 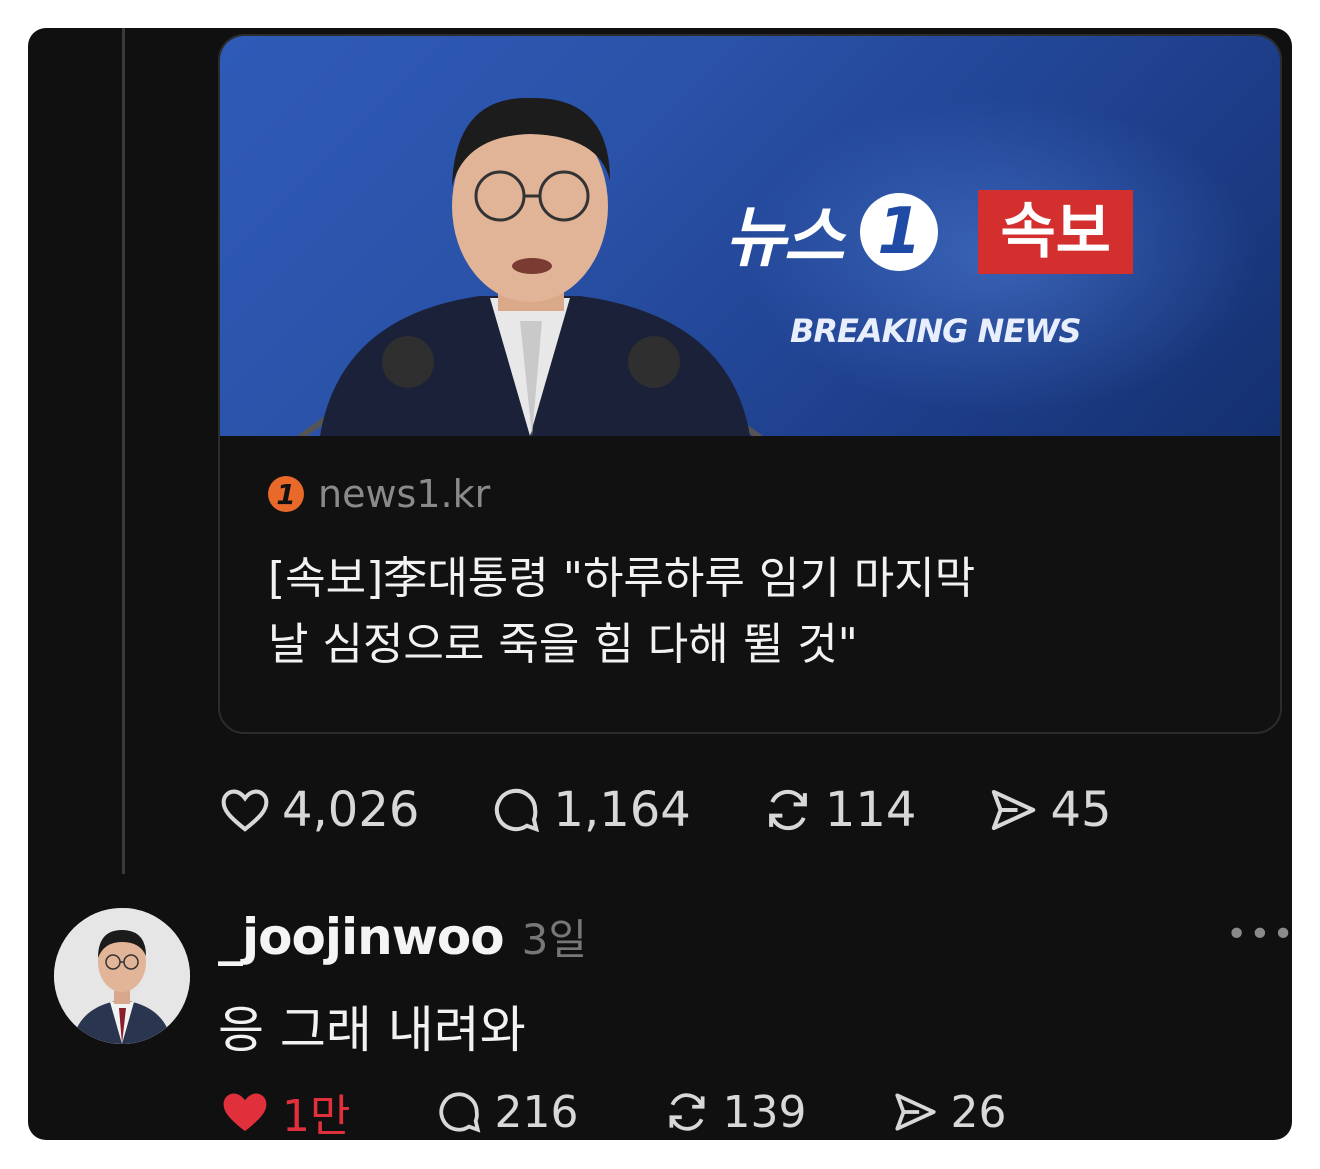 I want to click on share-button: 45, so click(x=1049, y=810).